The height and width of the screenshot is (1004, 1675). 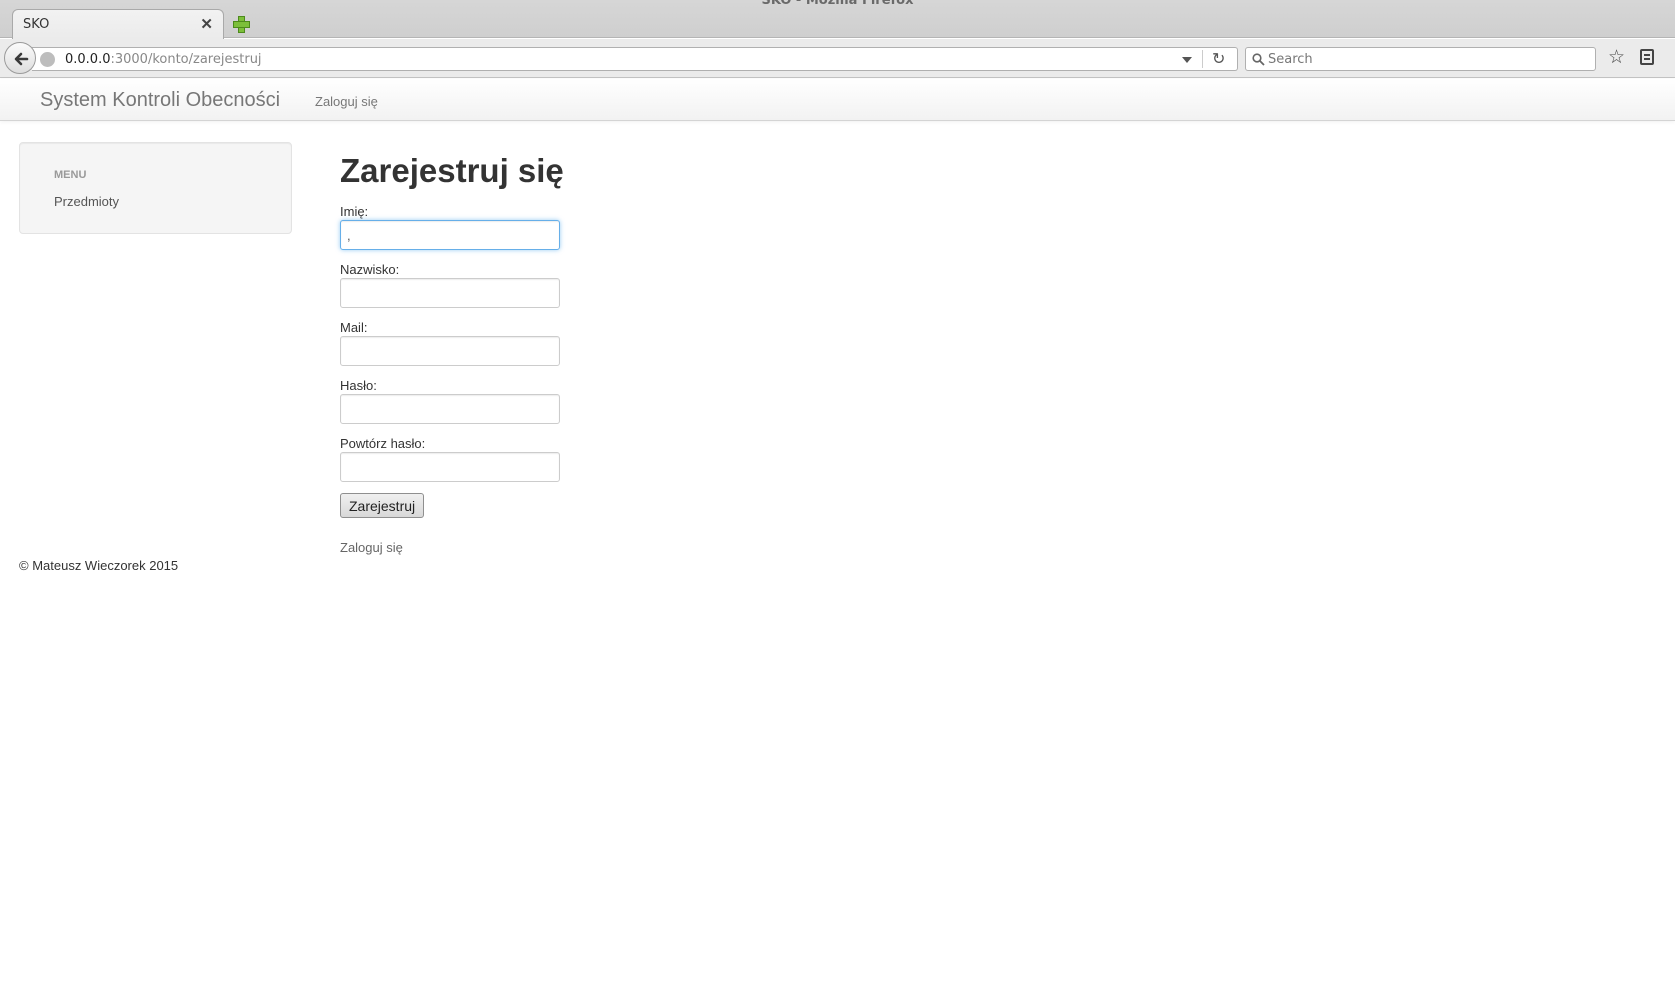 What do you see at coordinates (450, 235) in the screenshot?
I see `first-name-input` at bounding box center [450, 235].